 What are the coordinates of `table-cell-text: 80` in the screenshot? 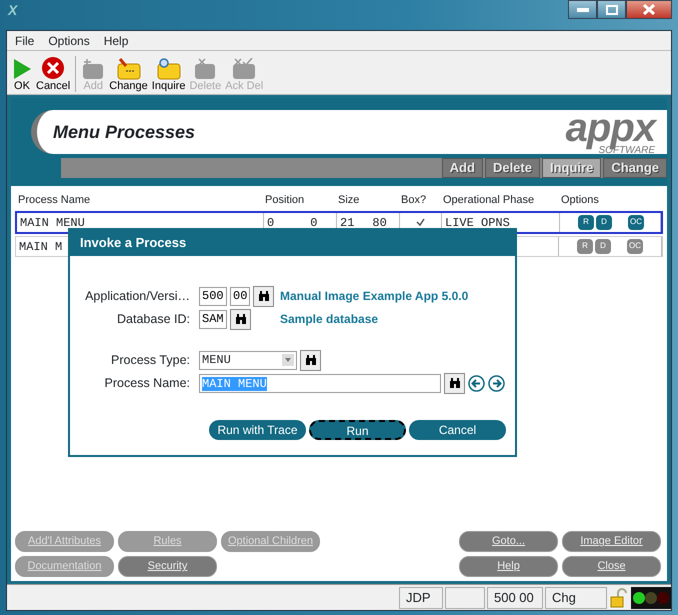 It's located at (379, 222).